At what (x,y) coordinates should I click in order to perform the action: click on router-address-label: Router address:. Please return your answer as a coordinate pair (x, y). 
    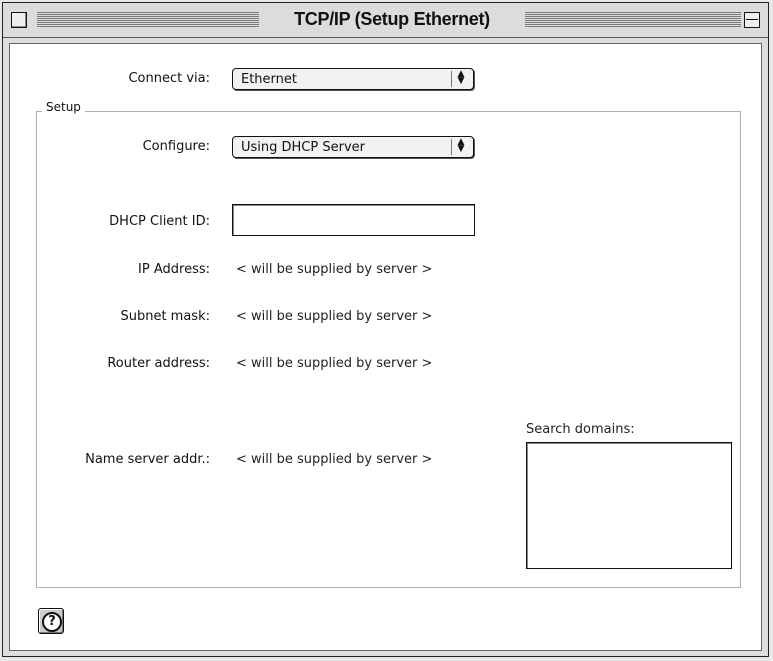
    Looking at the image, I should click on (158, 363).